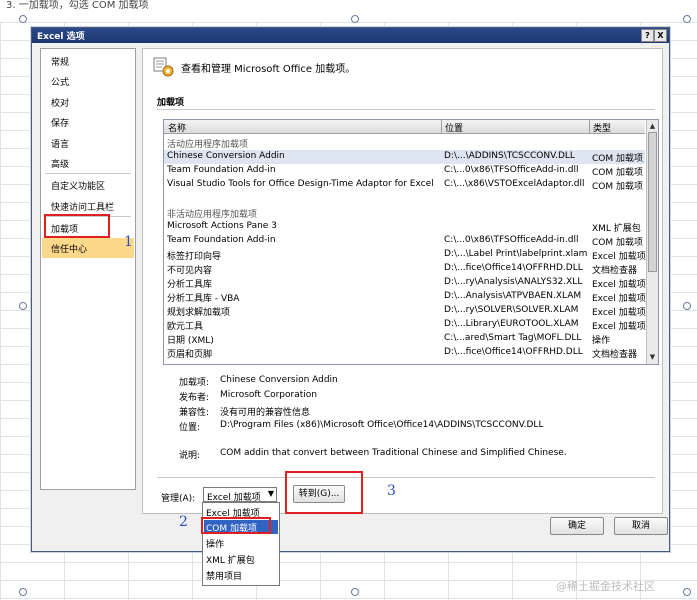 The width and height of the screenshot is (697, 600). Describe the element at coordinates (60, 102) in the screenshot. I see `nav-item-proofing: 校对` at that location.